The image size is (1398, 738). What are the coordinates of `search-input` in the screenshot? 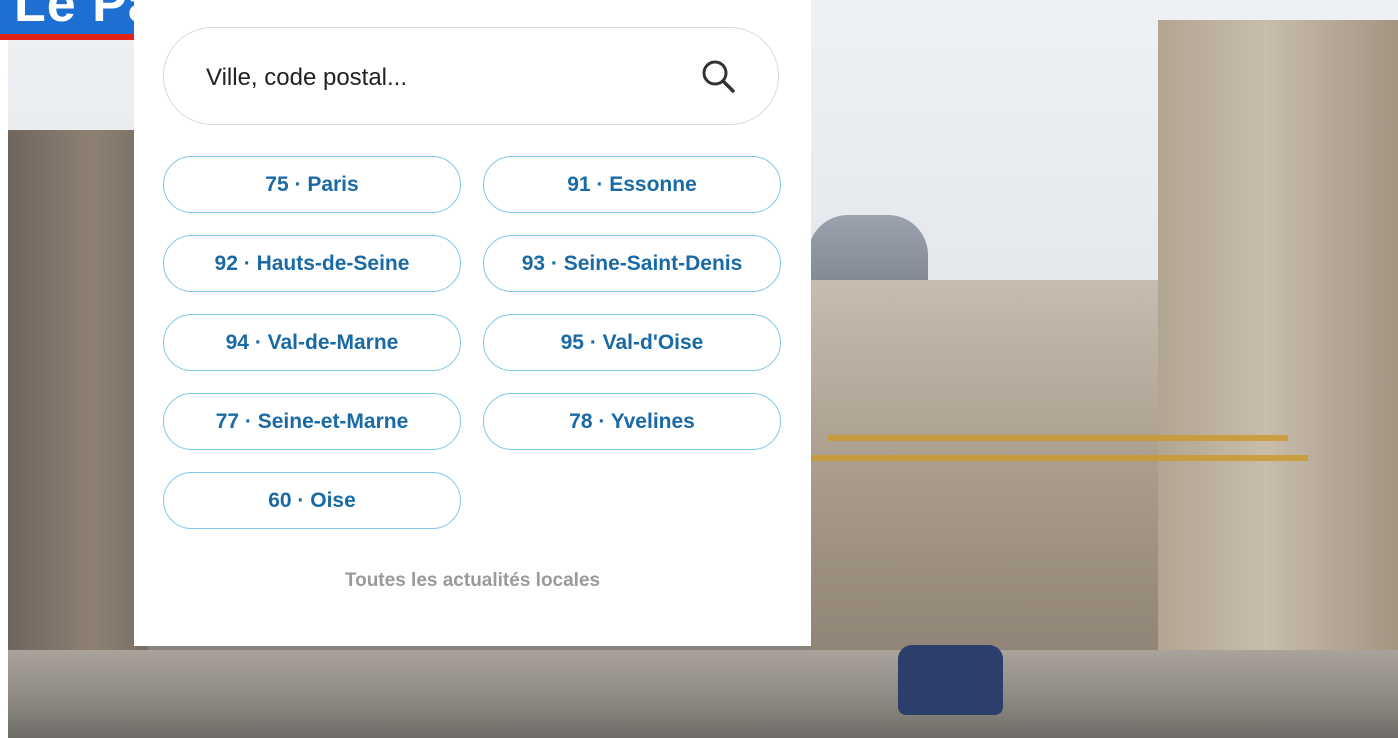 It's located at (446, 78).